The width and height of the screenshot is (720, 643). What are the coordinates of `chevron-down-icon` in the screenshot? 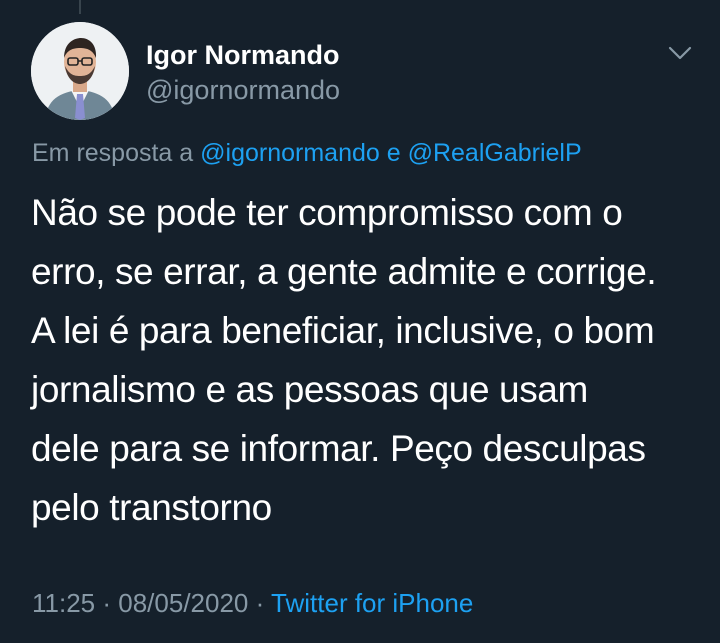 It's located at (680, 53).